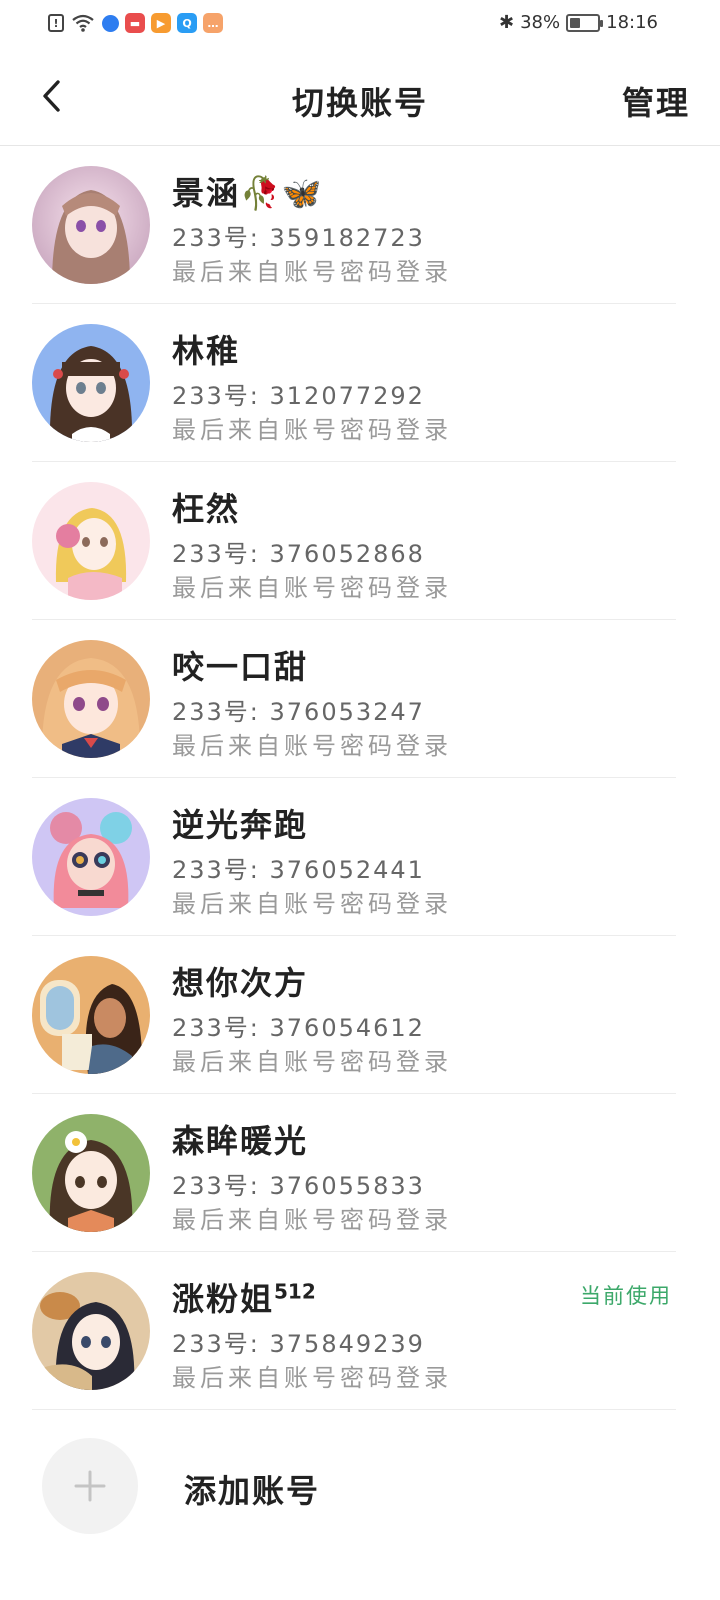  I want to click on account-name: 枉然, so click(206, 509).